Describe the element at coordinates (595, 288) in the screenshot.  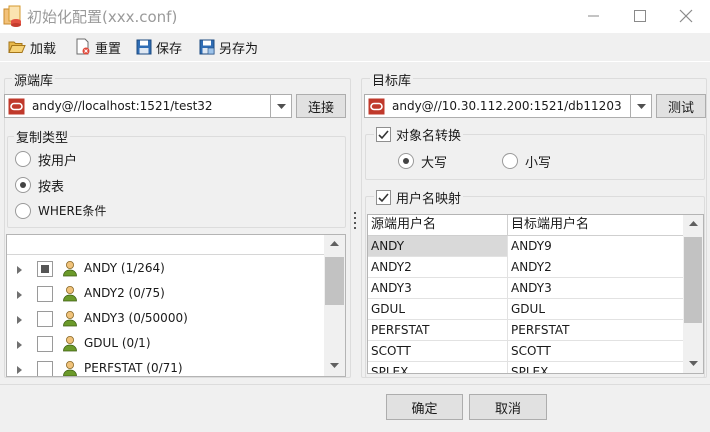
I see `target-user-cell: ANDY3` at that location.